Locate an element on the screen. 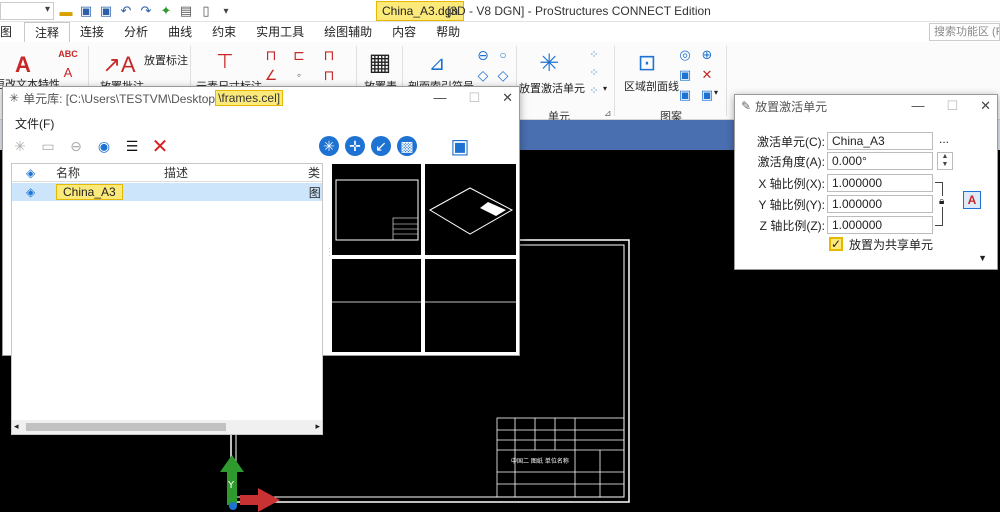  tab-analyze: 分析 is located at coordinates (136, 32).